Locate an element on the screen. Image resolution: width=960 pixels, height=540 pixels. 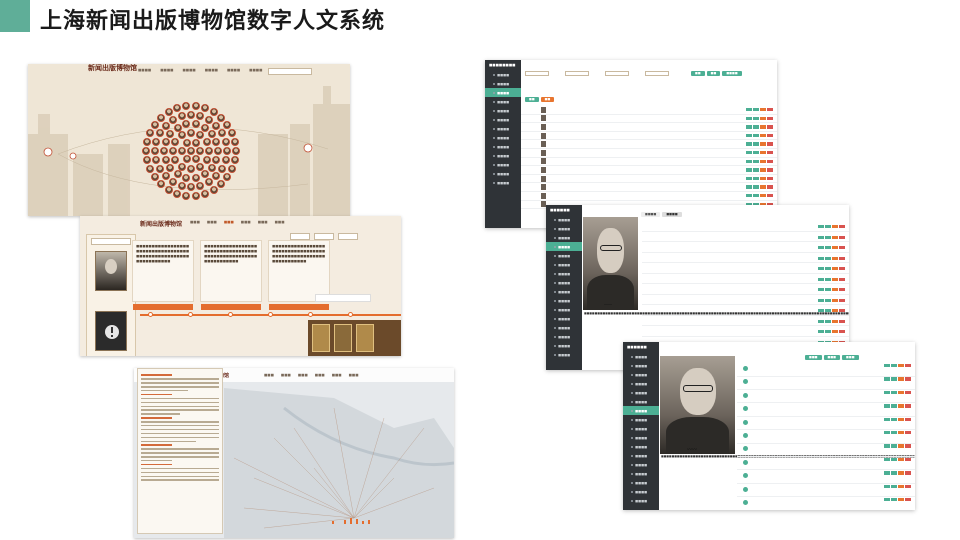
filter-select is located at coordinates (300, 236).